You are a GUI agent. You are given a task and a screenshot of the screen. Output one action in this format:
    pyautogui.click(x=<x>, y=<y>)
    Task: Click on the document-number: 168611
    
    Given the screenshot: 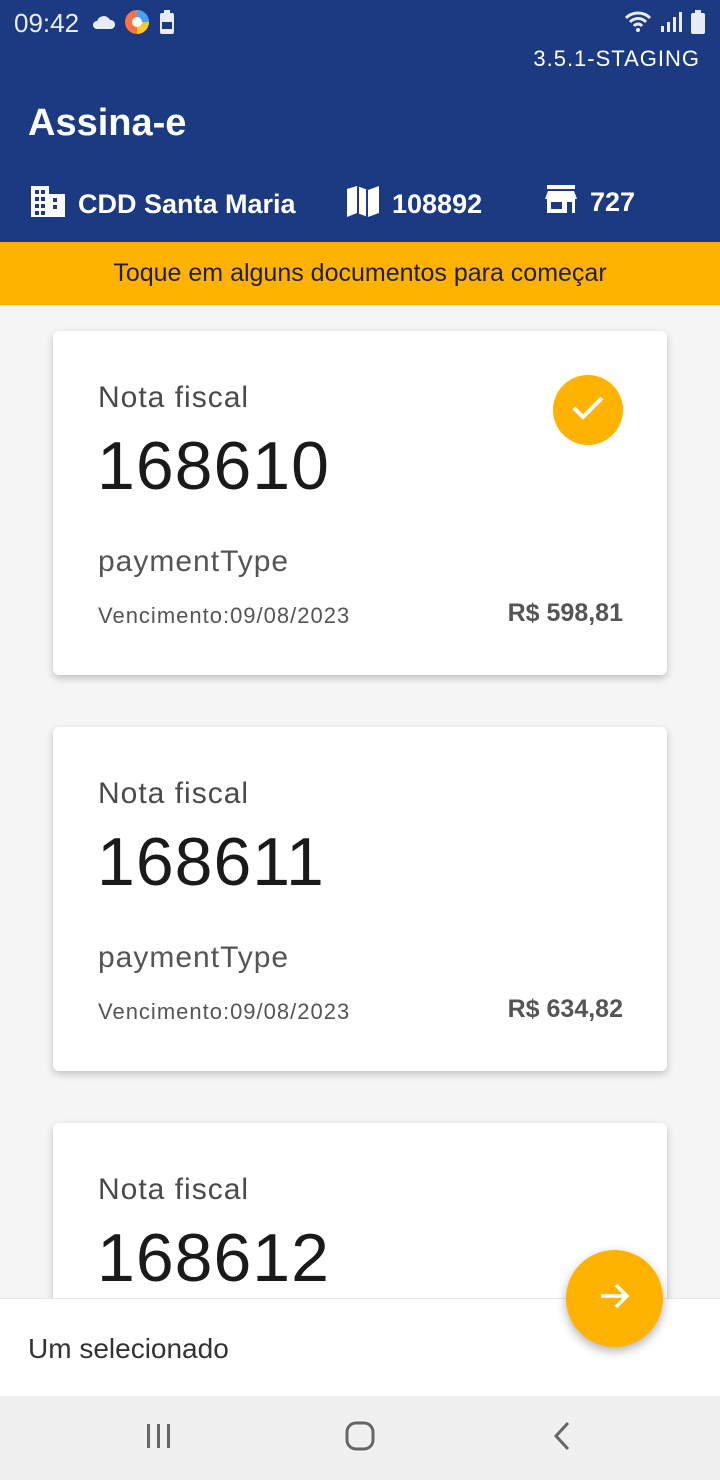 What is the action you would take?
    pyautogui.click(x=211, y=862)
    